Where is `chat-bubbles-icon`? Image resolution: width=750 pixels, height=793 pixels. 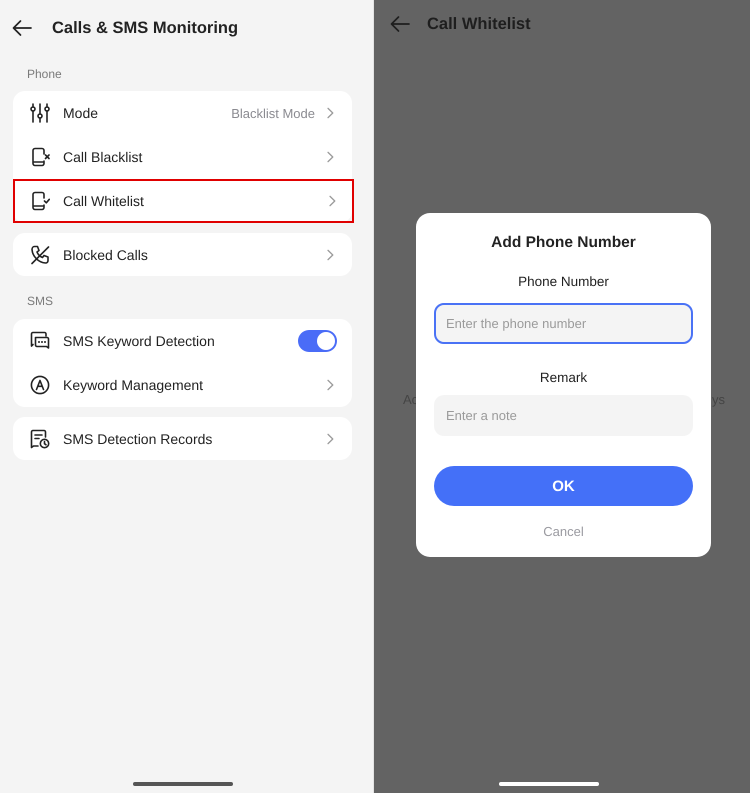 chat-bubbles-icon is located at coordinates (40, 341).